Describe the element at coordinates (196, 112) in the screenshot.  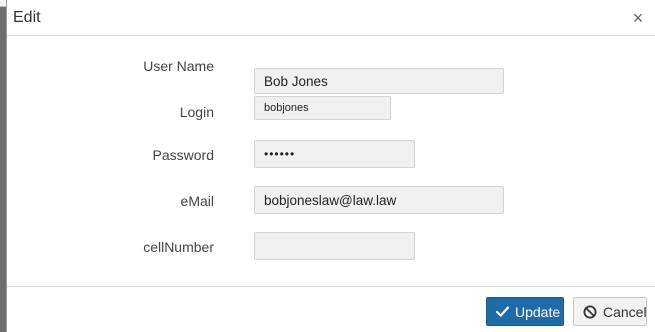
I see `login-label: Login` at that location.